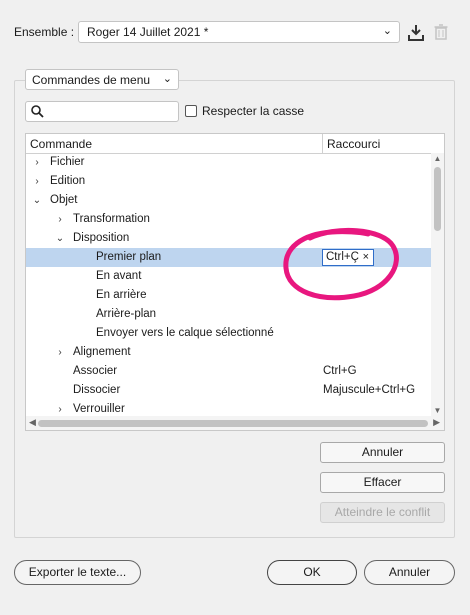 This screenshot has width=470, height=615. What do you see at coordinates (228, 314) in the screenshot?
I see `table-row: Arrière-plan` at bounding box center [228, 314].